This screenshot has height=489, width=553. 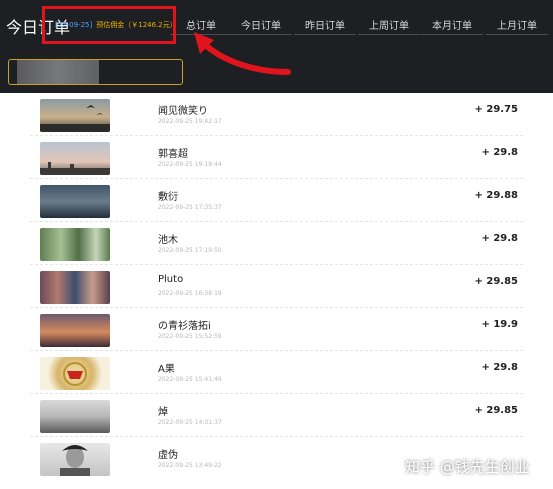 I want to click on commission-summary: [22-09-25] 预估佣金（￥1246.2元）, so click(x=116, y=25).